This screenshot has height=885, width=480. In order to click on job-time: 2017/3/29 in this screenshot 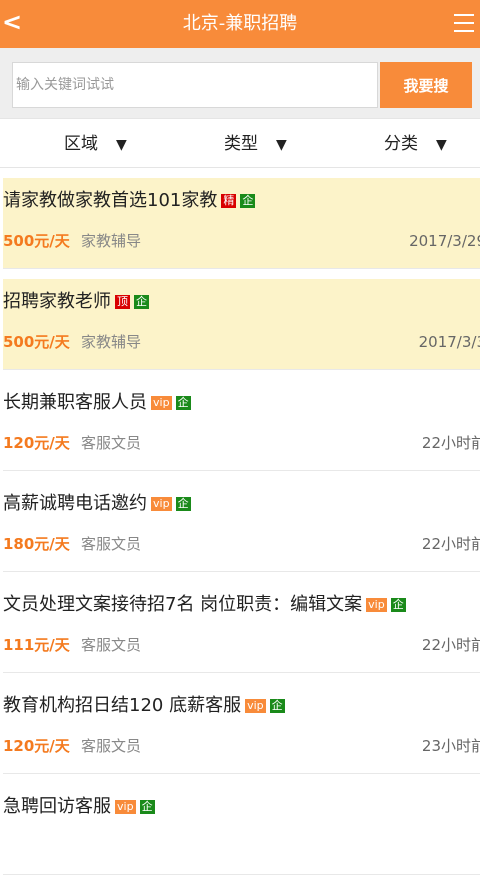, I will do `click(444, 241)`.